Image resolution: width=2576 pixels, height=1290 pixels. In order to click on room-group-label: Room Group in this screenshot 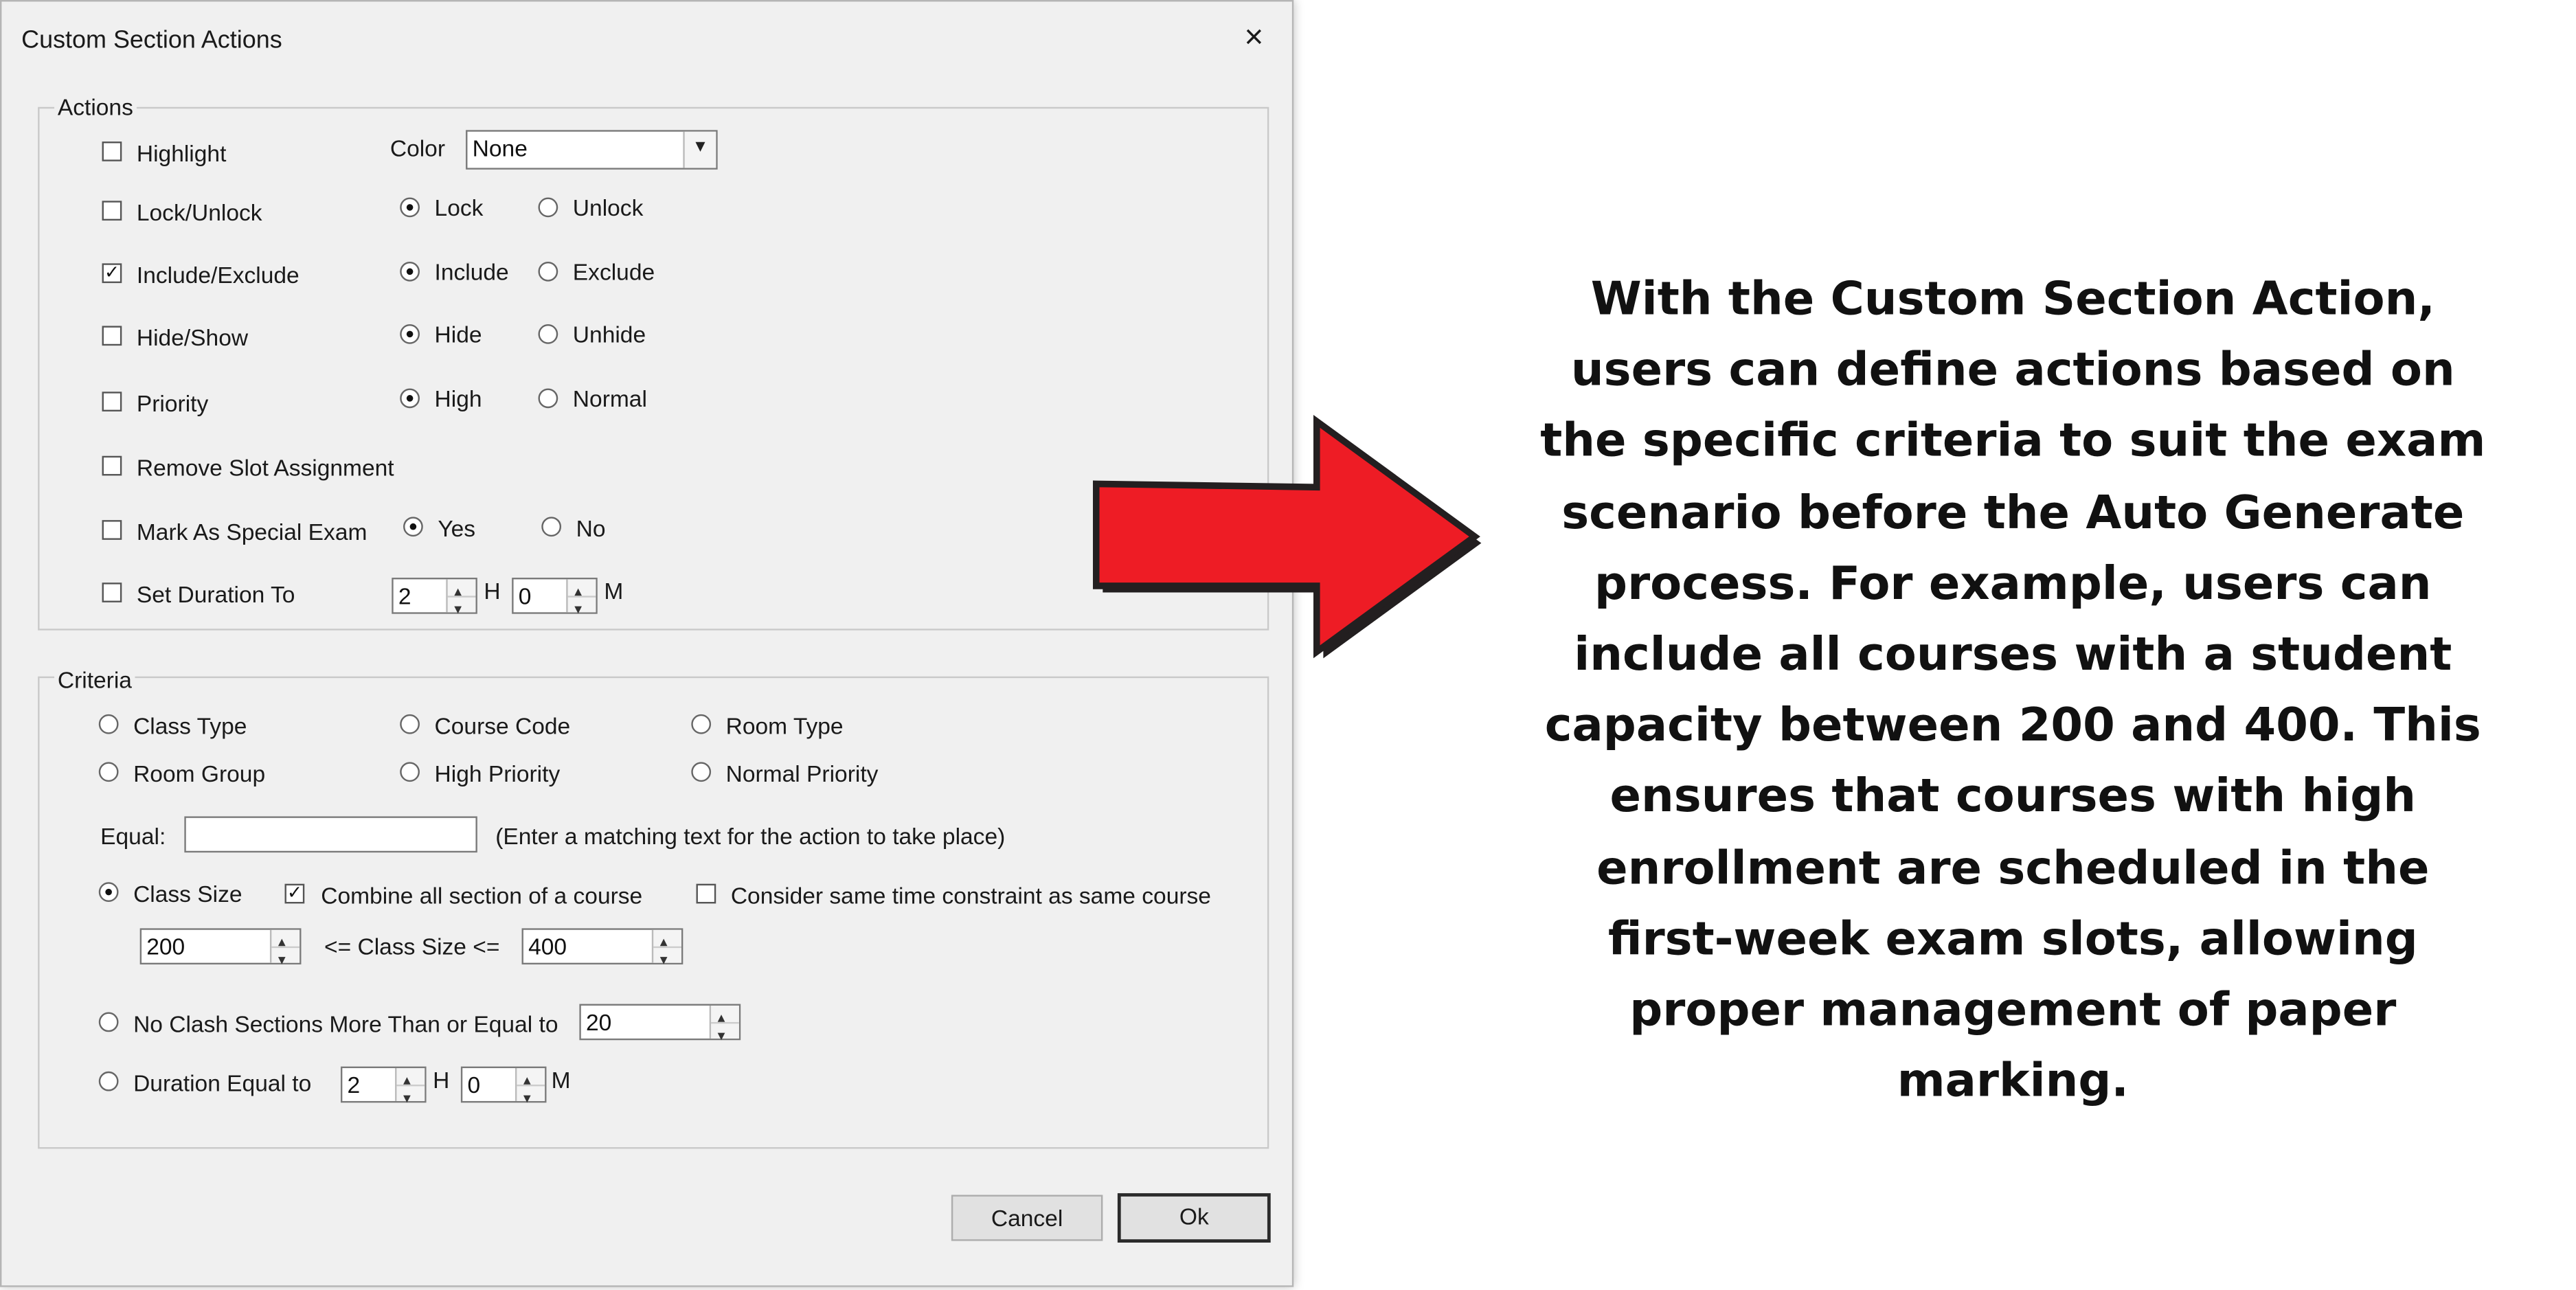, I will do `click(199, 773)`.